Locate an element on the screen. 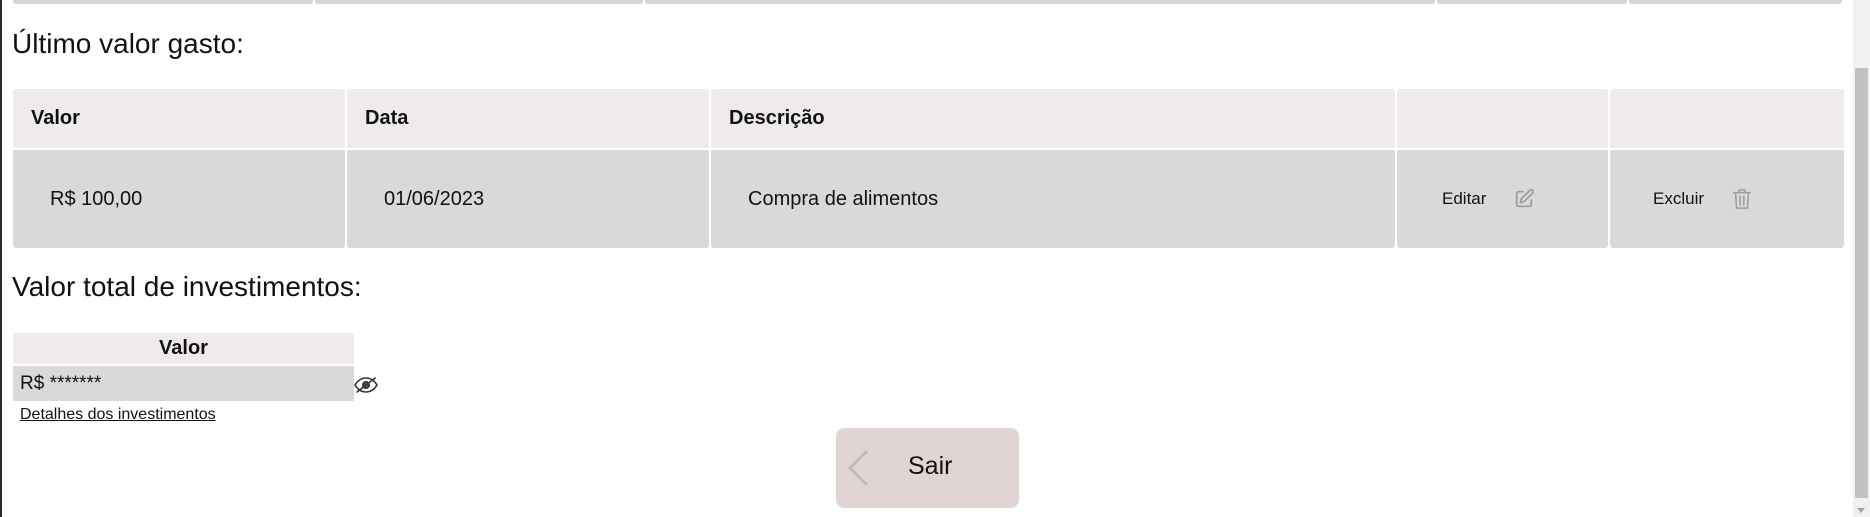 The height and width of the screenshot is (517, 1870). column-header-valor: Valor is located at coordinates (179, 118).